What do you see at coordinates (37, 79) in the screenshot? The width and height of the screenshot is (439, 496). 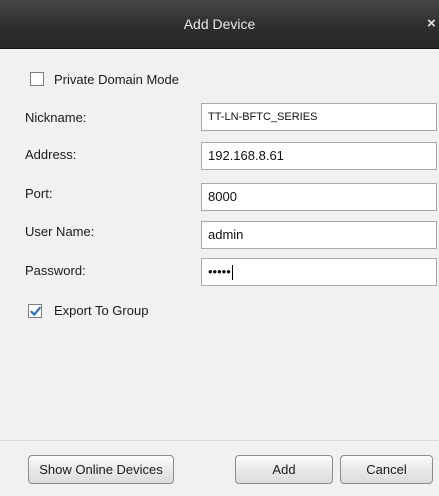 I see `private-domain-checkbox` at bounding box center [37, 79].